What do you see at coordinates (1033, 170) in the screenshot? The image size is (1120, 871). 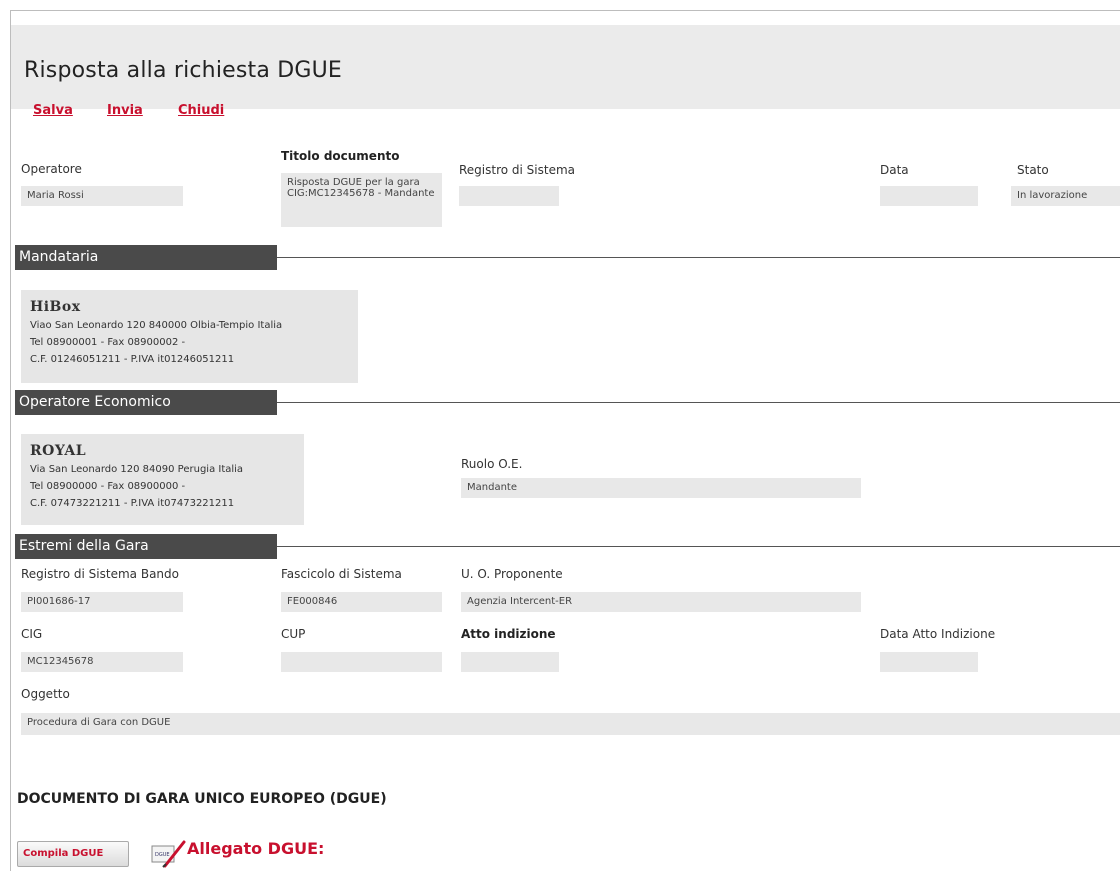 I see `stato-label: Stato` at bounding box center [1033, 170].